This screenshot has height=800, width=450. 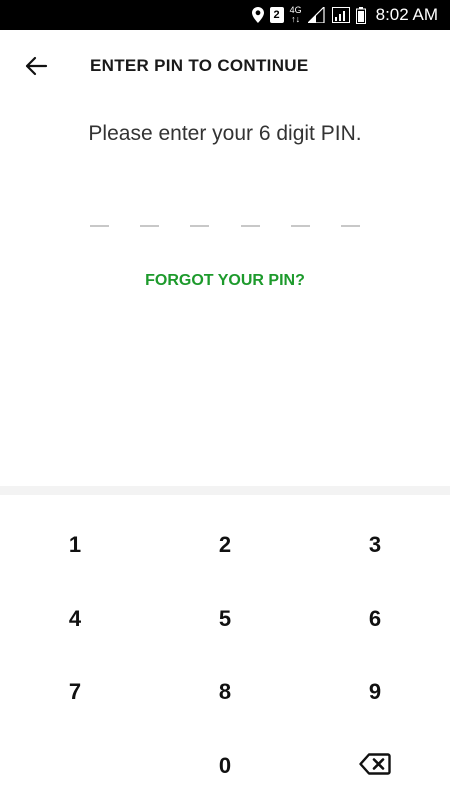 What do you see at coordinates (225, 133) in the screenshot?
I see `pin-prompt: Please enter your 6 digit PIN.` at bounding box center [225, 133].